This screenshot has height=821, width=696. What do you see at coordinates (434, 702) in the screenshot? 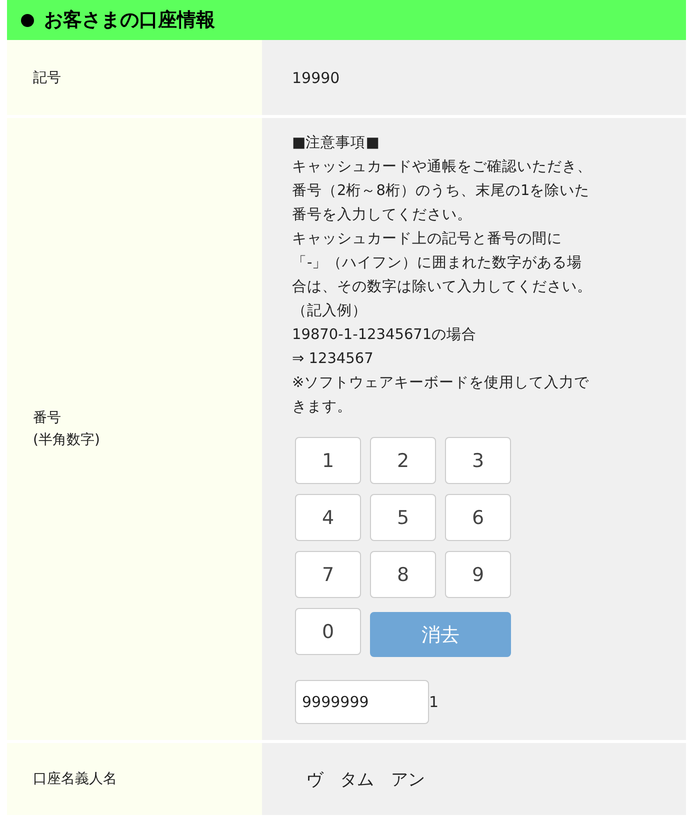
I see `suffix-digit: 1` at bounding box center [434, 702].